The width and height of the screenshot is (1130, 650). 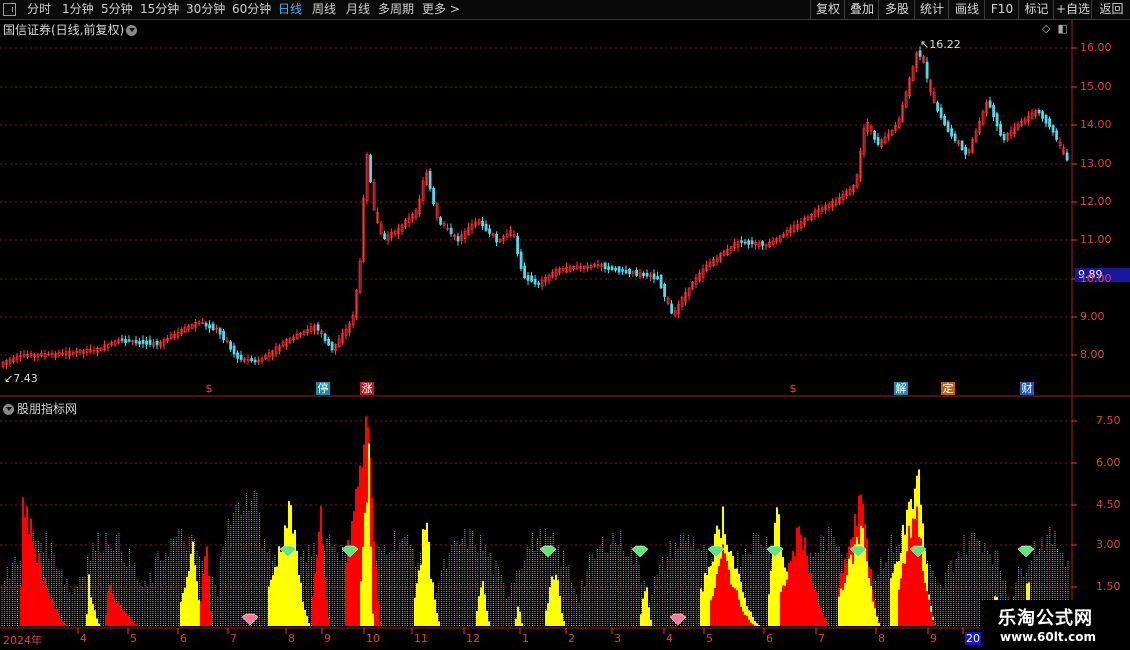 What do you see at coordinates (22, 640) in the screenshot?
I see `date-tick-label: 2024年` at bounding box center [22, 640].